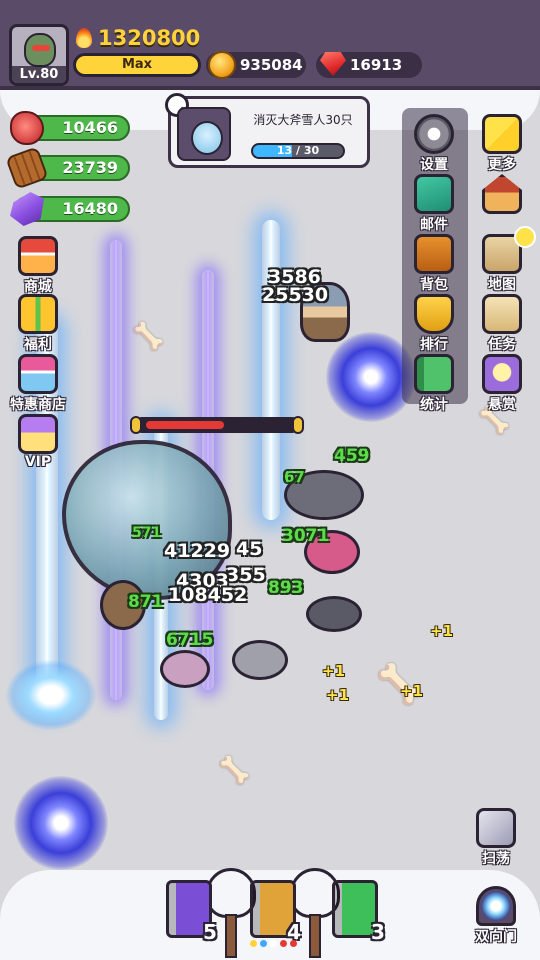 This screenshot has width=540, height=960. I want to click on shop-label: 商城, so click(38, 287).